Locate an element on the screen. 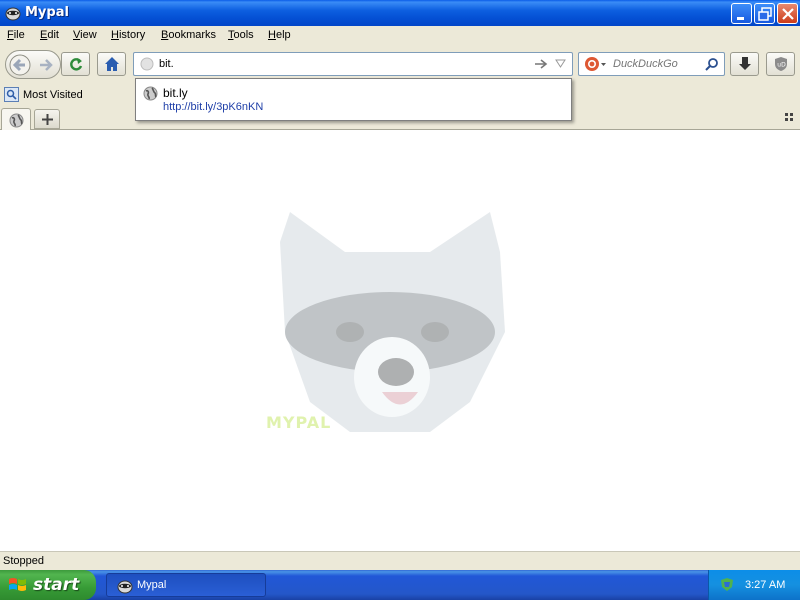 The image size is (800, 600). ublock-shield-icon: uD is located at coordinates (781, 64).